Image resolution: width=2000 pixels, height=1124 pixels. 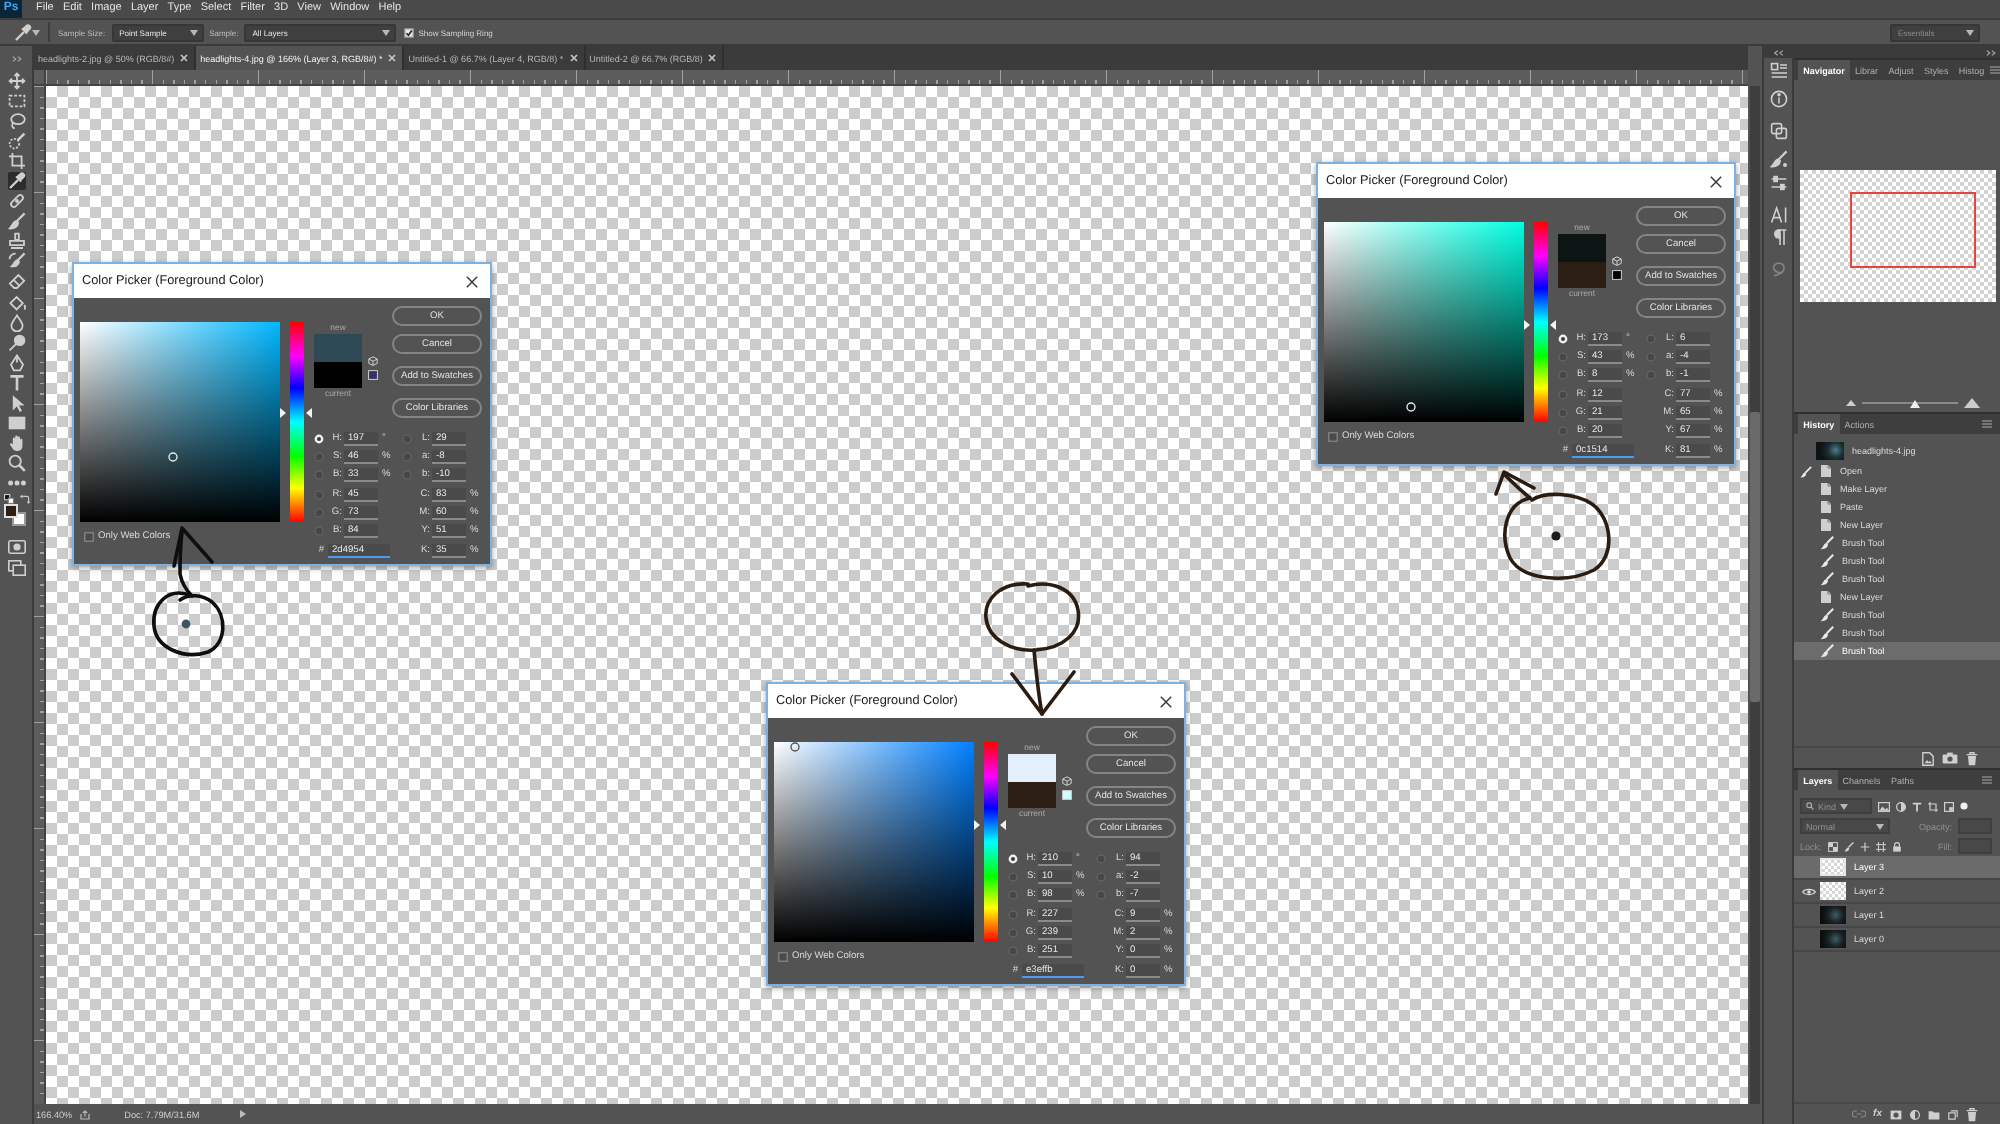 I want to click on small-mountain-icon, so click(x=1851, y=403).